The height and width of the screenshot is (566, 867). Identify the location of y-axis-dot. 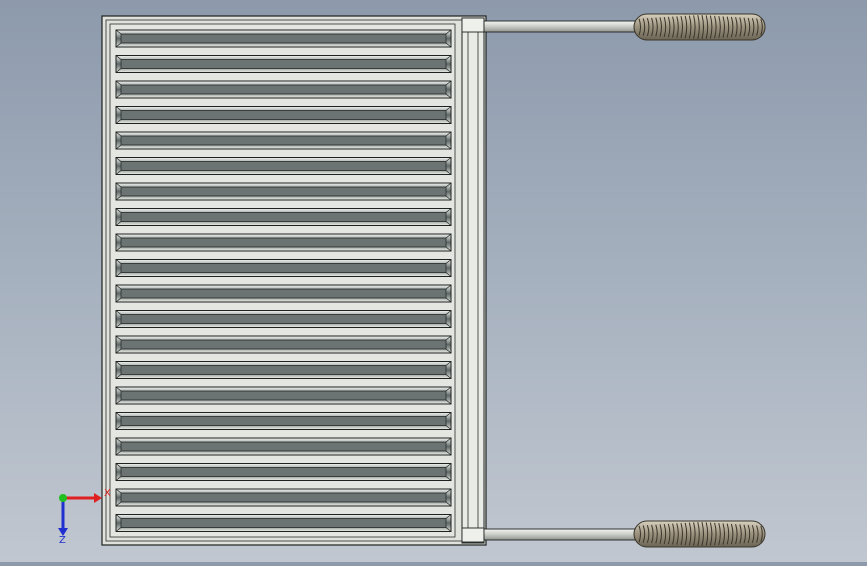
(63, 498).